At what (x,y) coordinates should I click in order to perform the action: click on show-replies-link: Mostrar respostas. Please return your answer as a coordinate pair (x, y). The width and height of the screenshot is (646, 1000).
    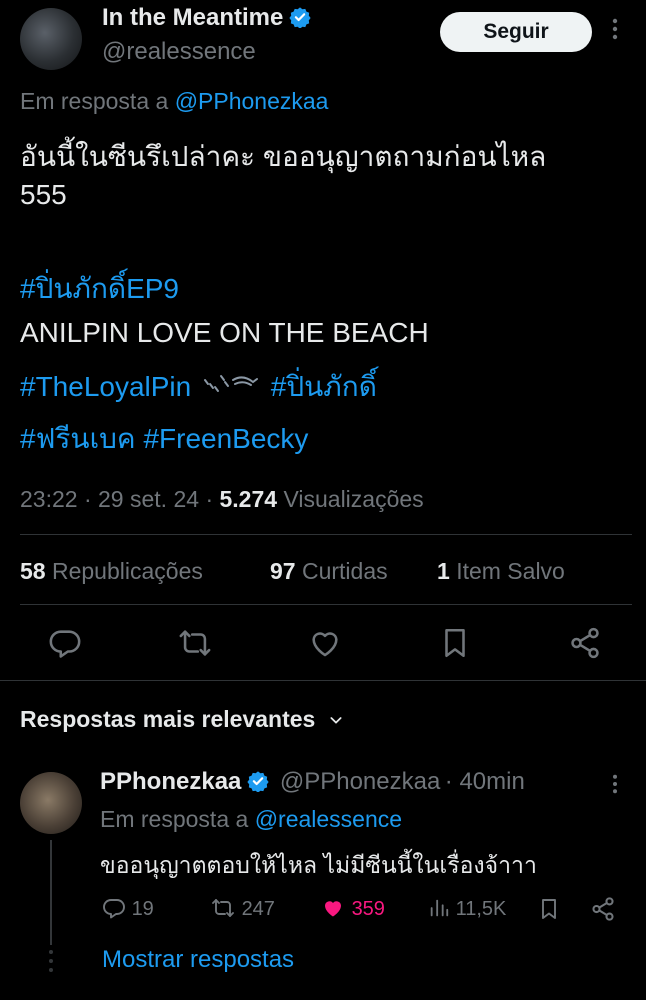
    Looking at the image, I should click on (198, 960).